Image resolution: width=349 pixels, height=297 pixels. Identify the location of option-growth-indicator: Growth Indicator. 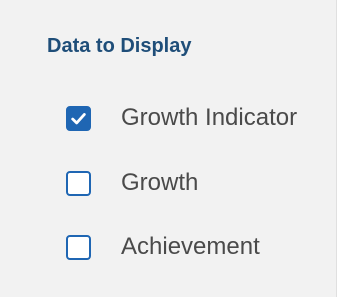
(181, 118).